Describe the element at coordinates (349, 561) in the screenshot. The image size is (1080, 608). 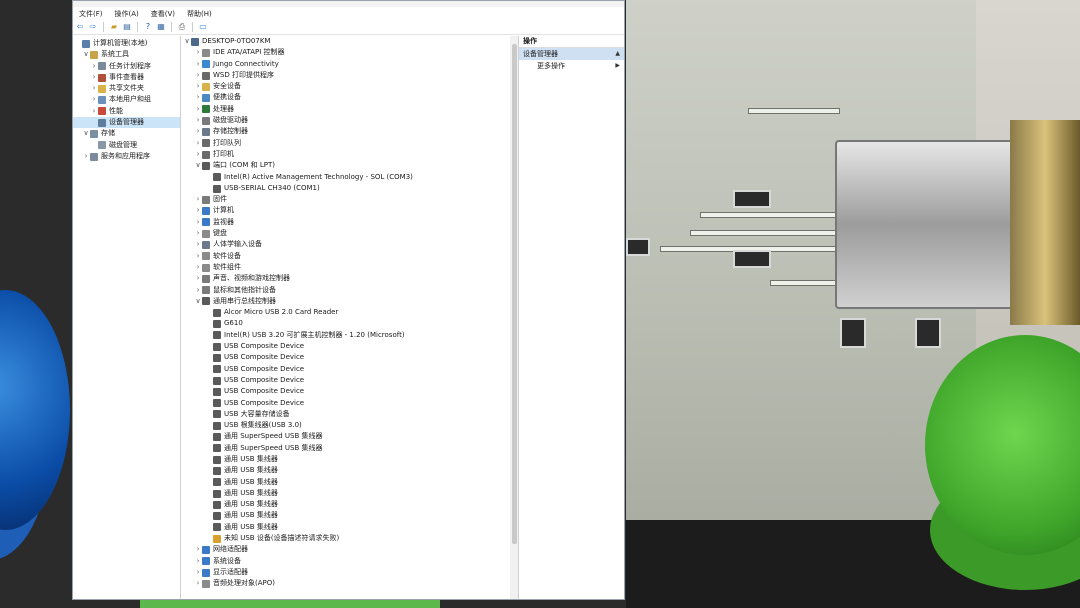
I see `device-tree-item: › 系统设备` at that location.